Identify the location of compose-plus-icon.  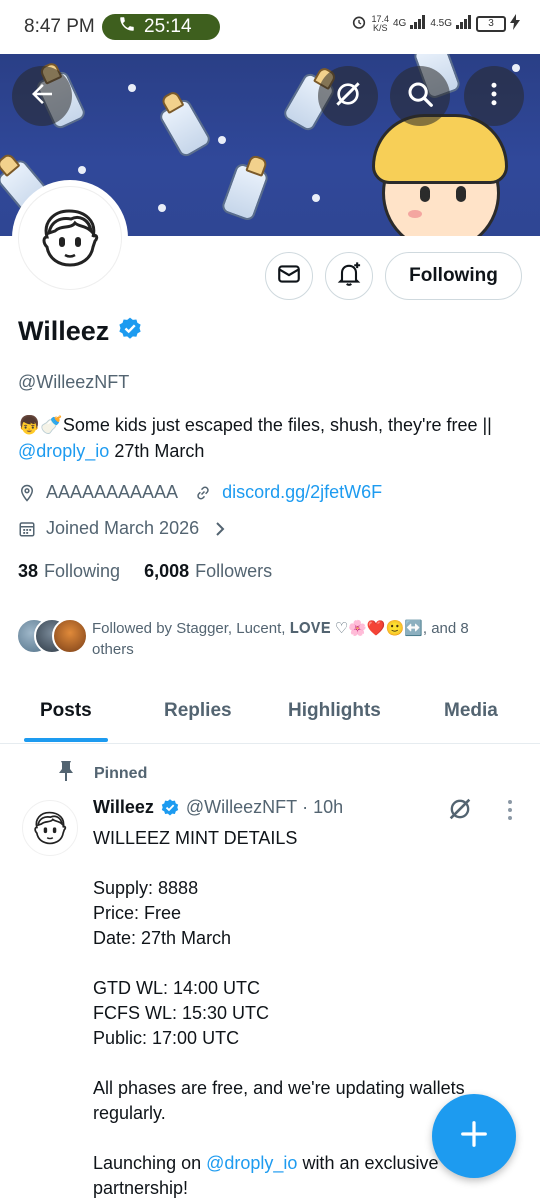
(474, 1136).